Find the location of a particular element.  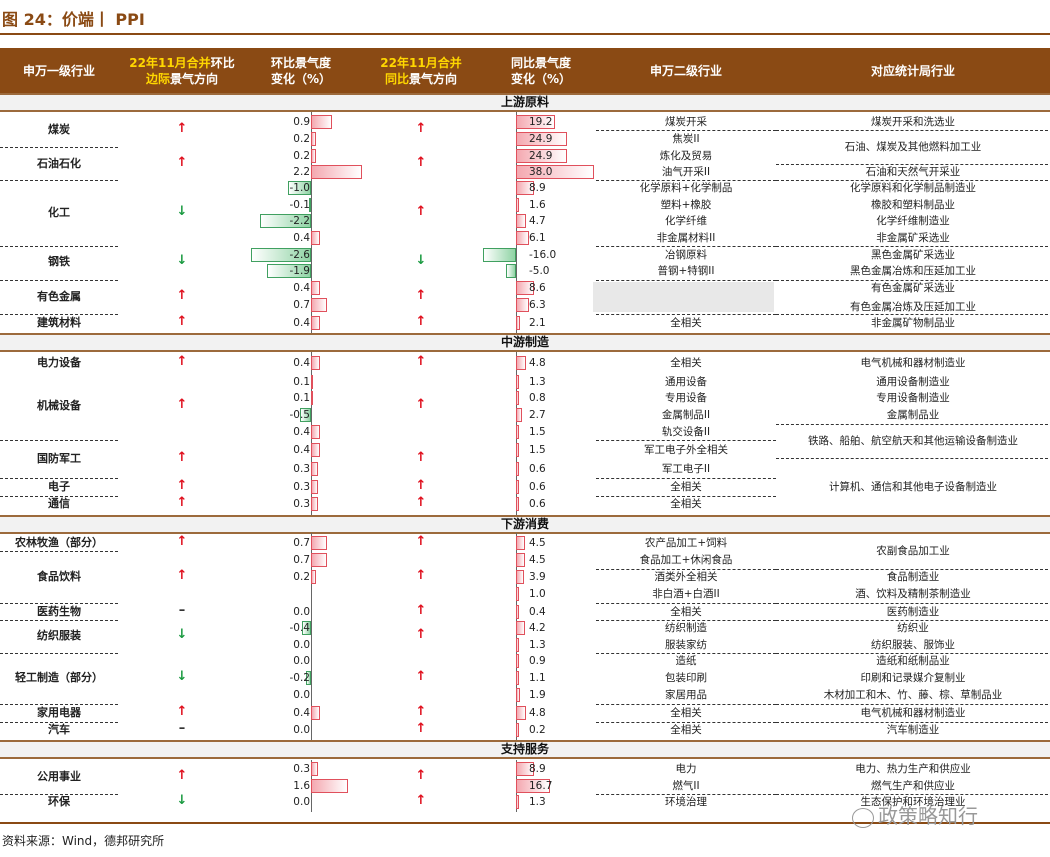

industry-l2: 通用设备 is located at coordinates (686, 382).